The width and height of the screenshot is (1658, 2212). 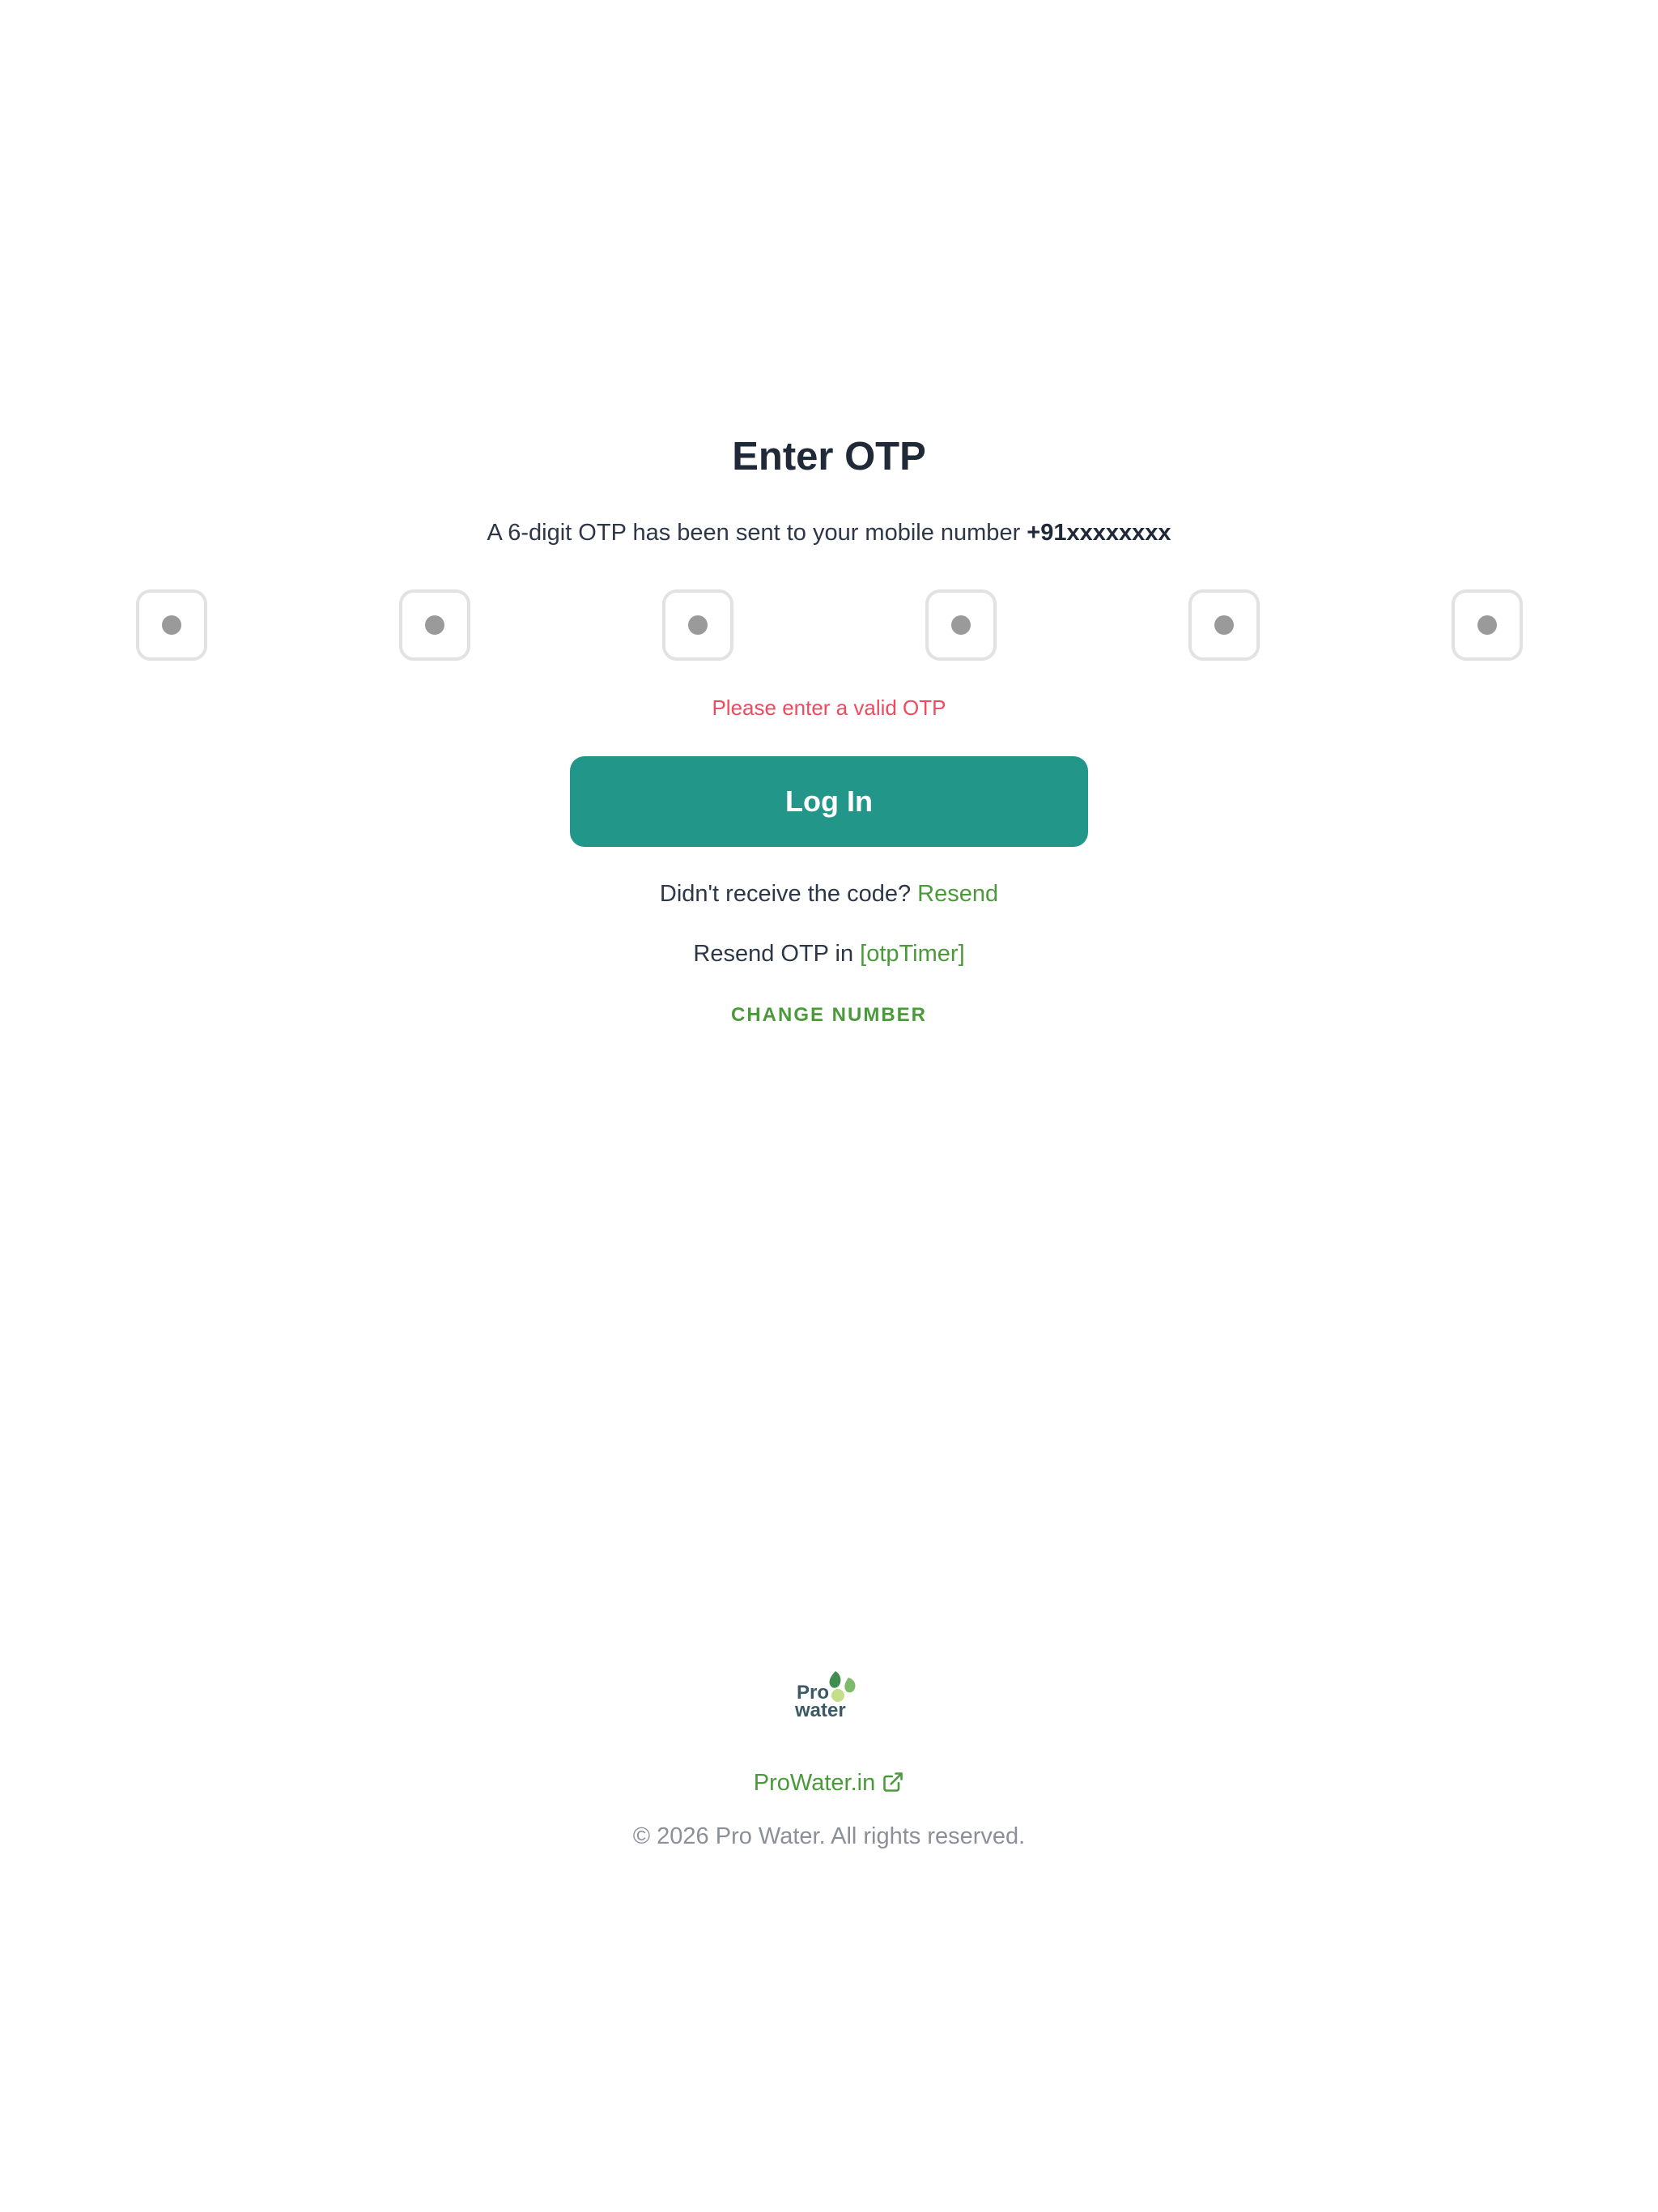 What do you see at coordinates (829, 1836) in the screenshot?
I see `copyright-text: © 2026 Pro Water. All rights reserved.` at bounding box center [829, 1836].